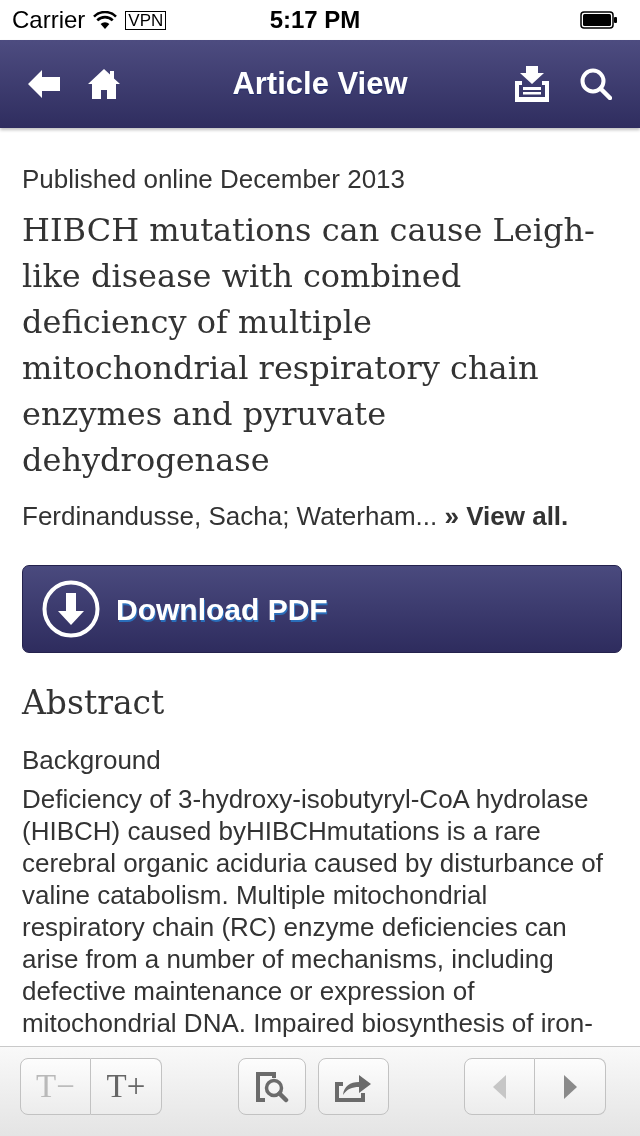 This screenshot has width=640, height=1136. What do you see at coordinates (353, 1086) in the screenshot?
I see `share-button` at bounding box center [353, 1086].